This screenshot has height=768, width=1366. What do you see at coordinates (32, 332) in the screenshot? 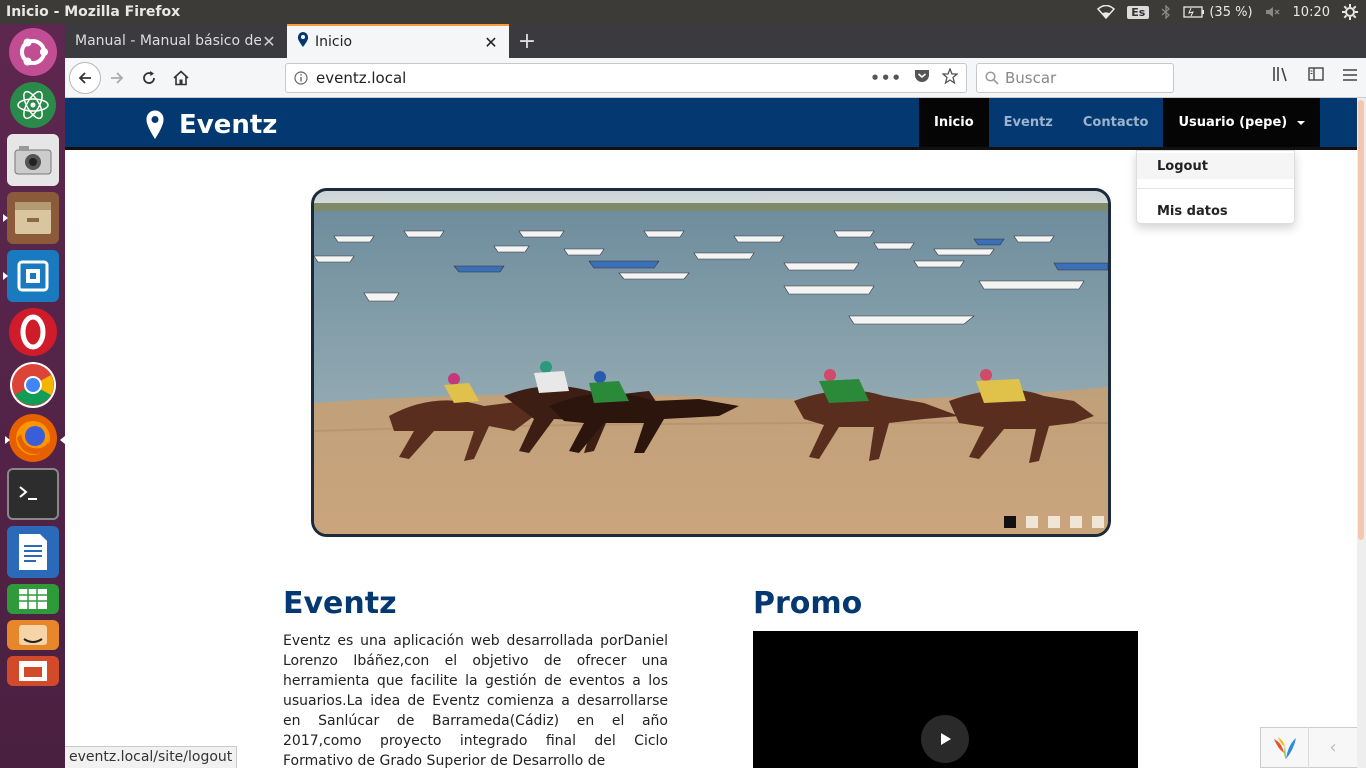
I see `opera-icon` at bounding box center [32, 332].